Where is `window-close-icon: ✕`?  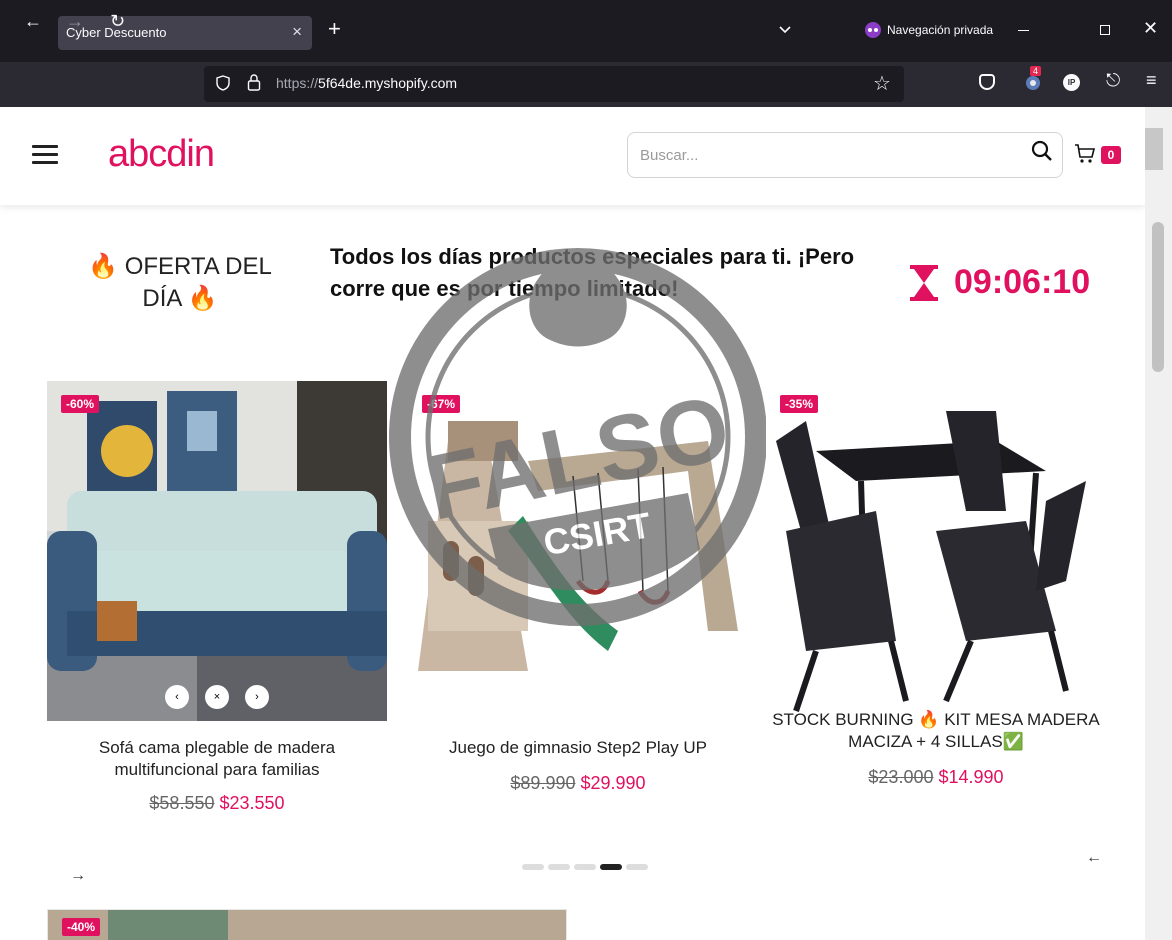
window-close-icon: ✕ is located at coordinates (1150, 28).